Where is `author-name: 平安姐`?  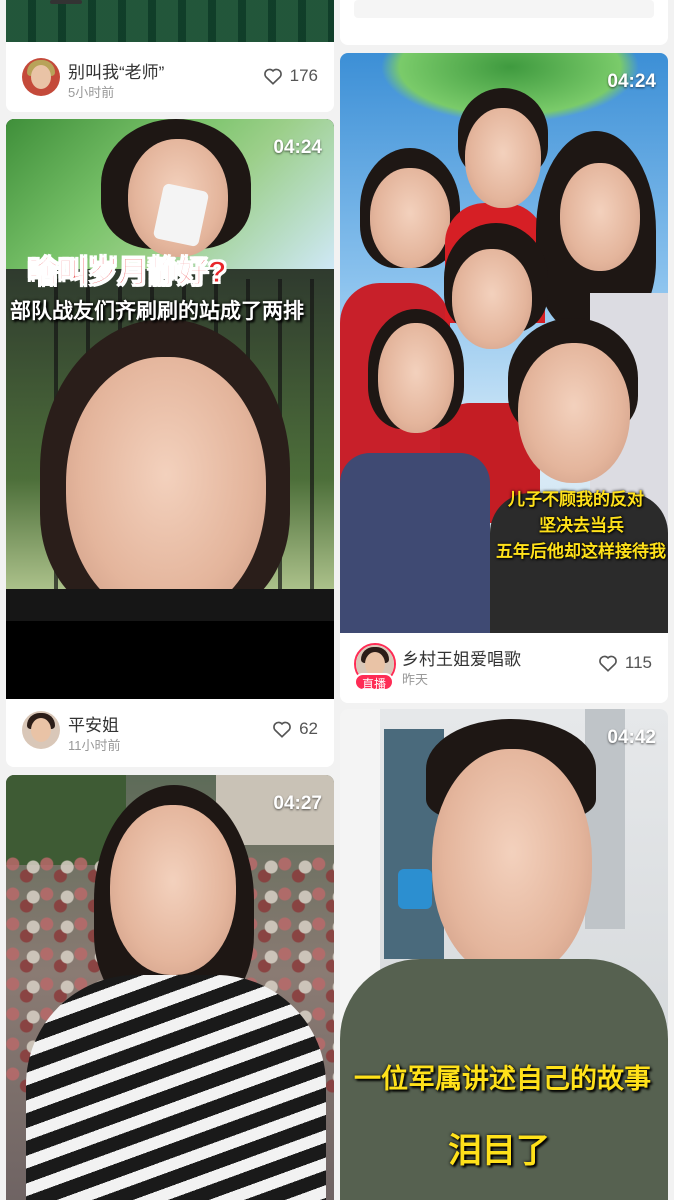
author-name: 平安姐 is located at coordinates (93, 723).